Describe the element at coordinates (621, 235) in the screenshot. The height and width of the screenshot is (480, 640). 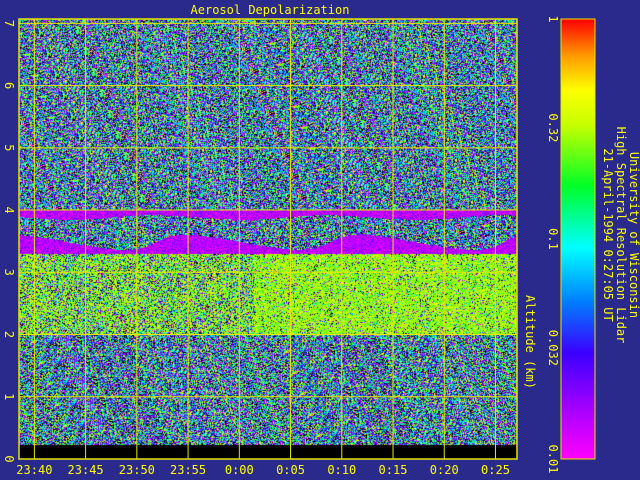
I see `side-text-instrument: High Spectral Resolution Lidar` at that location.